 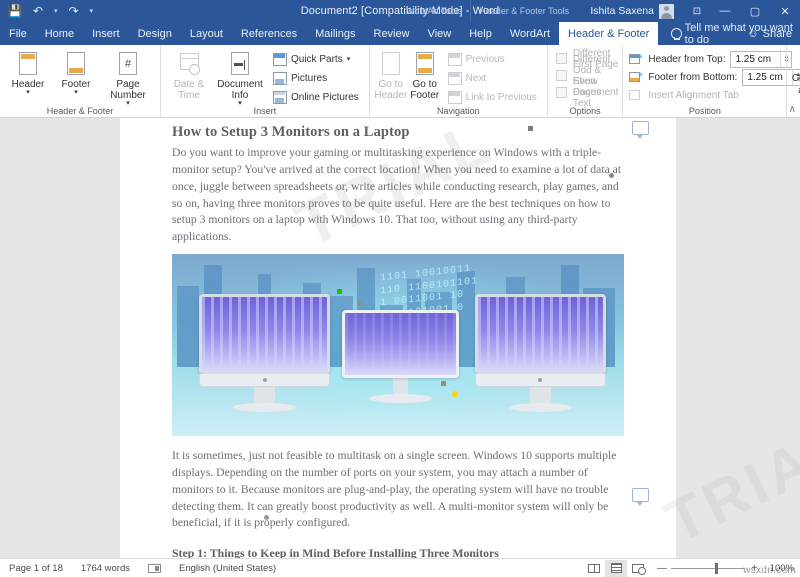 What do you see at coordinates (339, 291) in the screenshot?
I see `shape-rotate-handle` at bounding box center [339, 291].